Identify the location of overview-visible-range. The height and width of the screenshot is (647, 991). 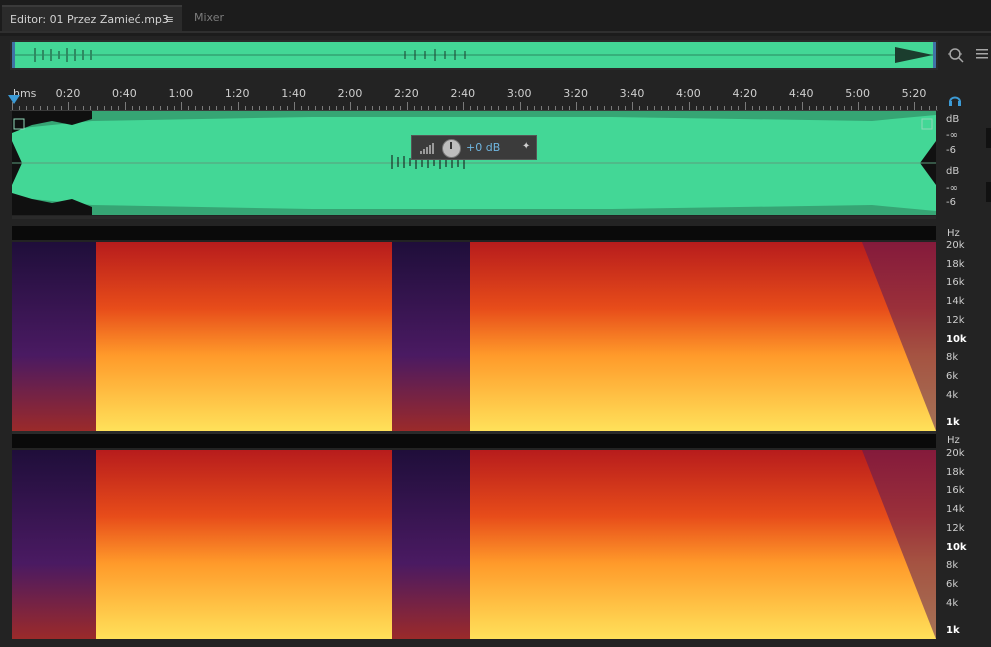
(474, 55).